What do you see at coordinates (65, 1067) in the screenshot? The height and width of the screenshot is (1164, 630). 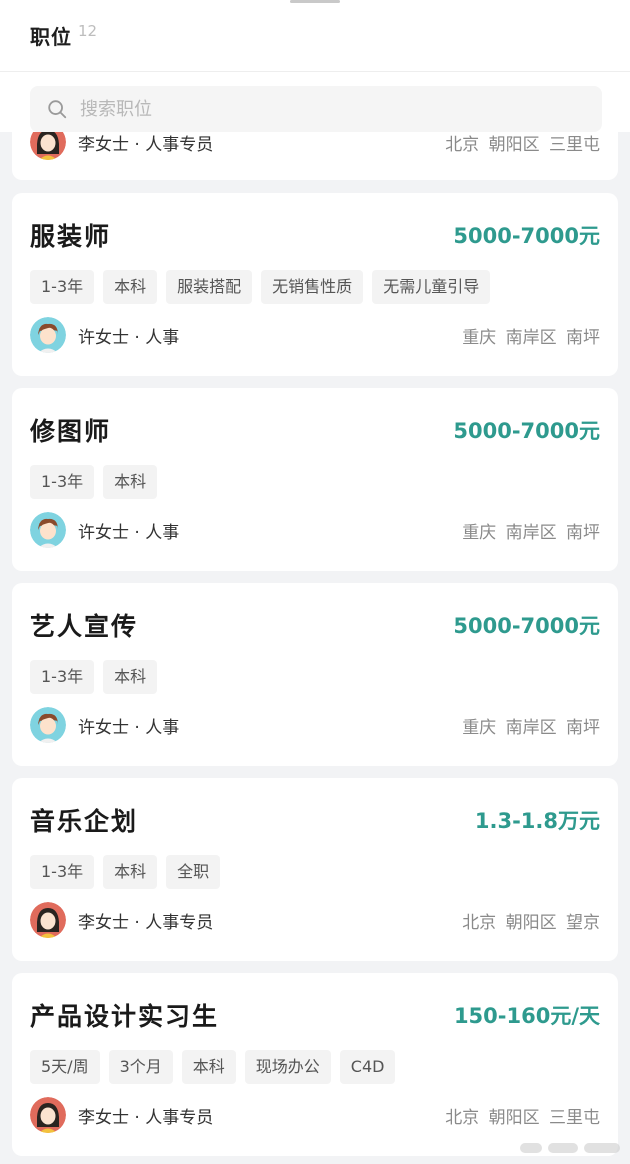 I see `job-tag: 5天/周` at bounding box center [65, 1067].